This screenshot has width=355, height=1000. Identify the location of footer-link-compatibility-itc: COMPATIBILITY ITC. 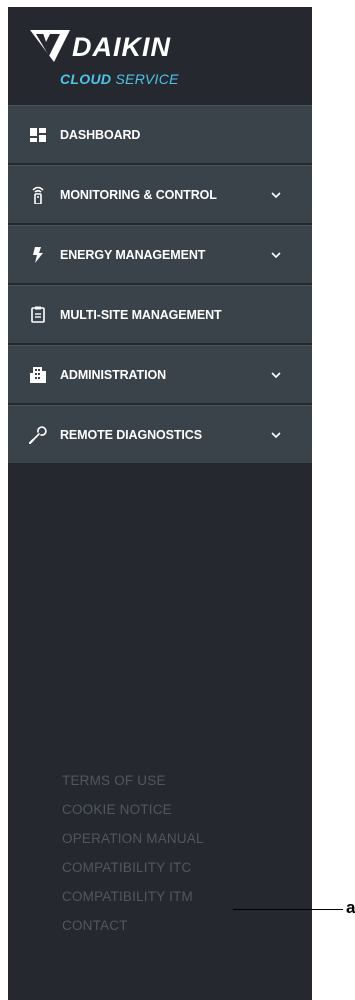
(133, 867).